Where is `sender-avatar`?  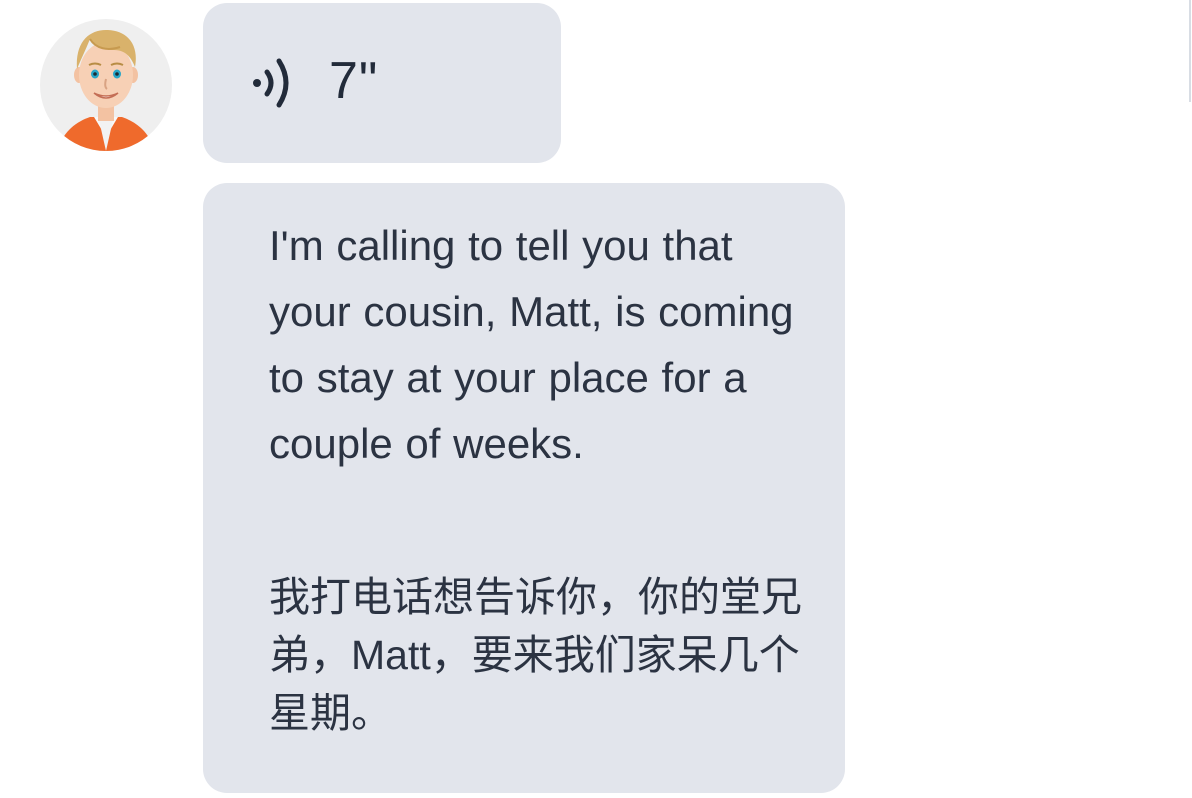
sender-avatar is located at coordinates (106, 85).